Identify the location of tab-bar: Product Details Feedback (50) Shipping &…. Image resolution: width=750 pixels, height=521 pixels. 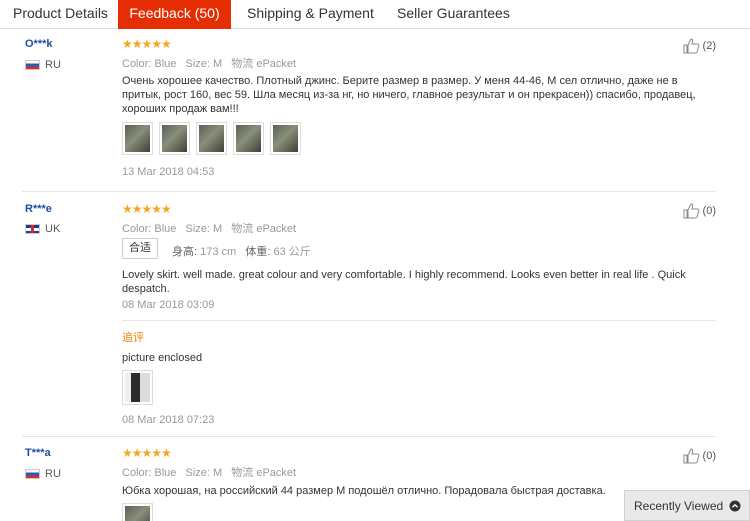
(375, 14).